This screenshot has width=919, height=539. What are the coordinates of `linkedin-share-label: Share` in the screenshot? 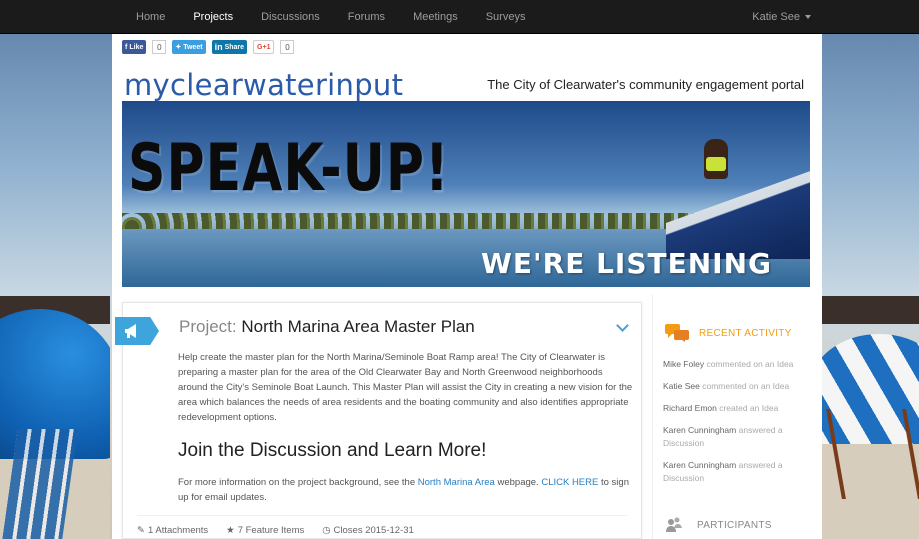 It's located at (234, 47).